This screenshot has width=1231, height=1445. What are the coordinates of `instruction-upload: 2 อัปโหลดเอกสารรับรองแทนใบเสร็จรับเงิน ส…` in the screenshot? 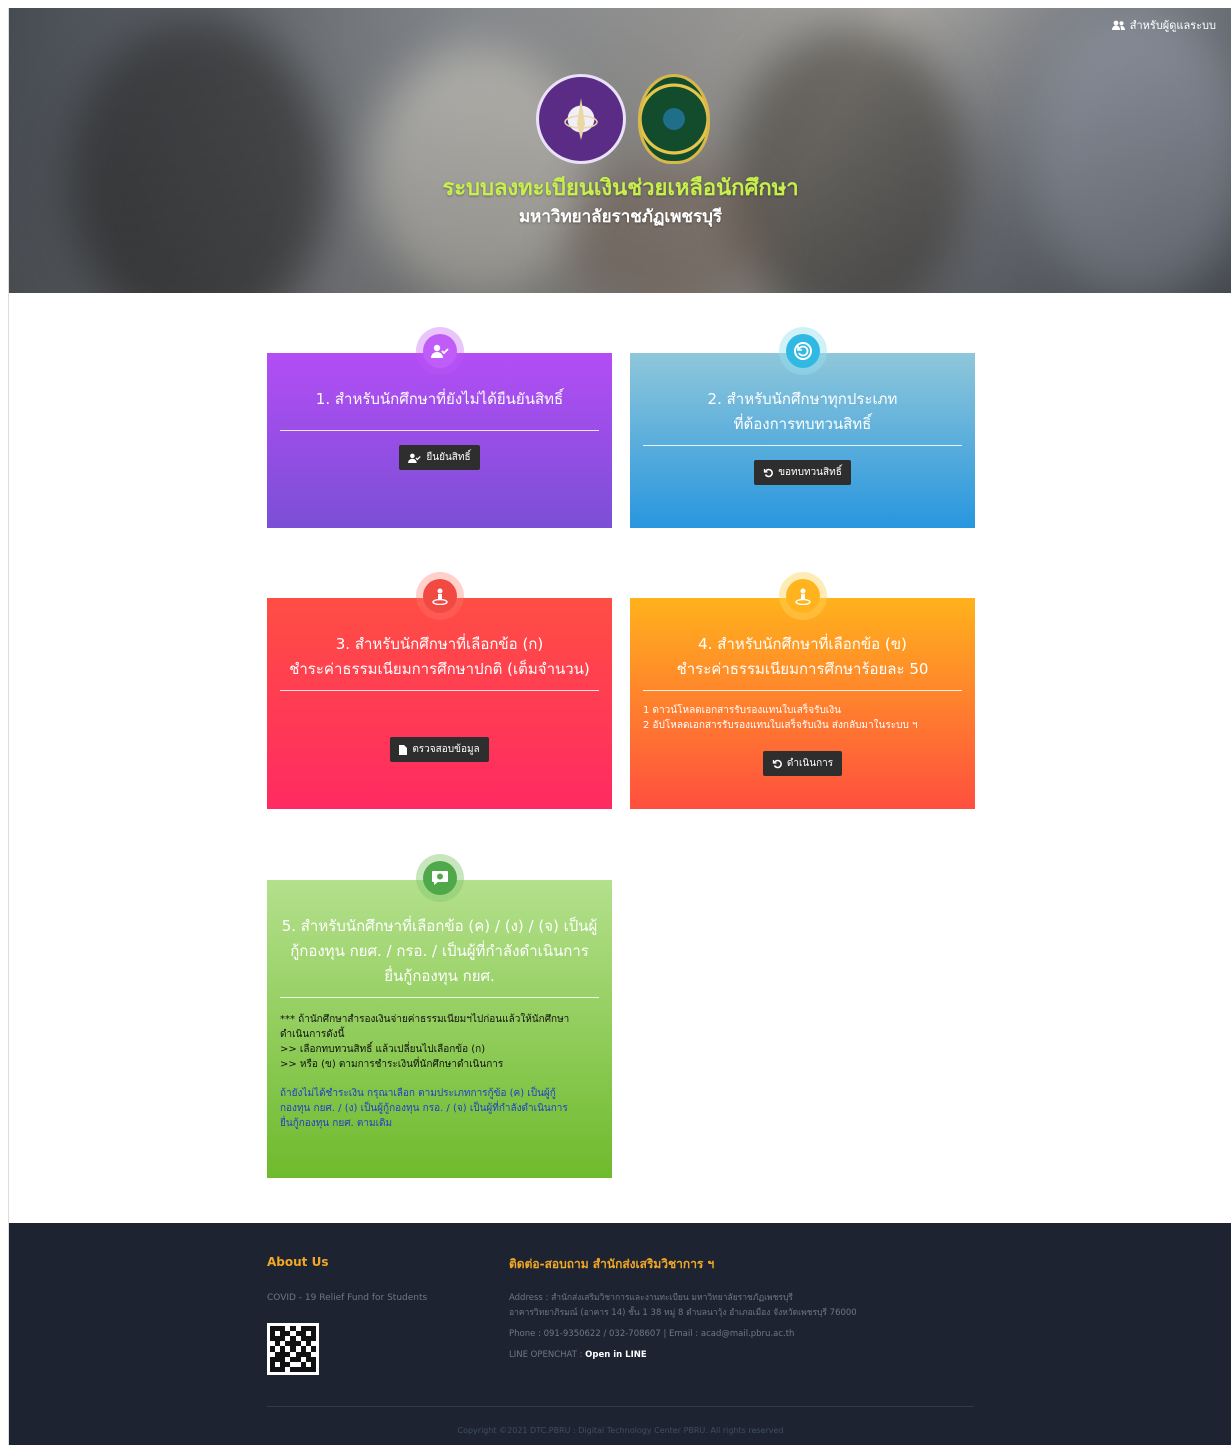 It's located at (780, 725).